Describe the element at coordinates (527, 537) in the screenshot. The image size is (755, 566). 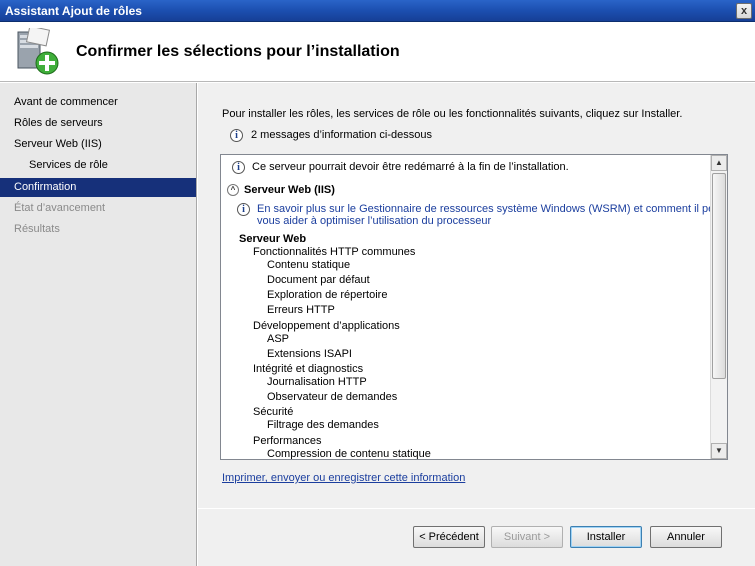
I see `next-button: Suivant >` at that location.